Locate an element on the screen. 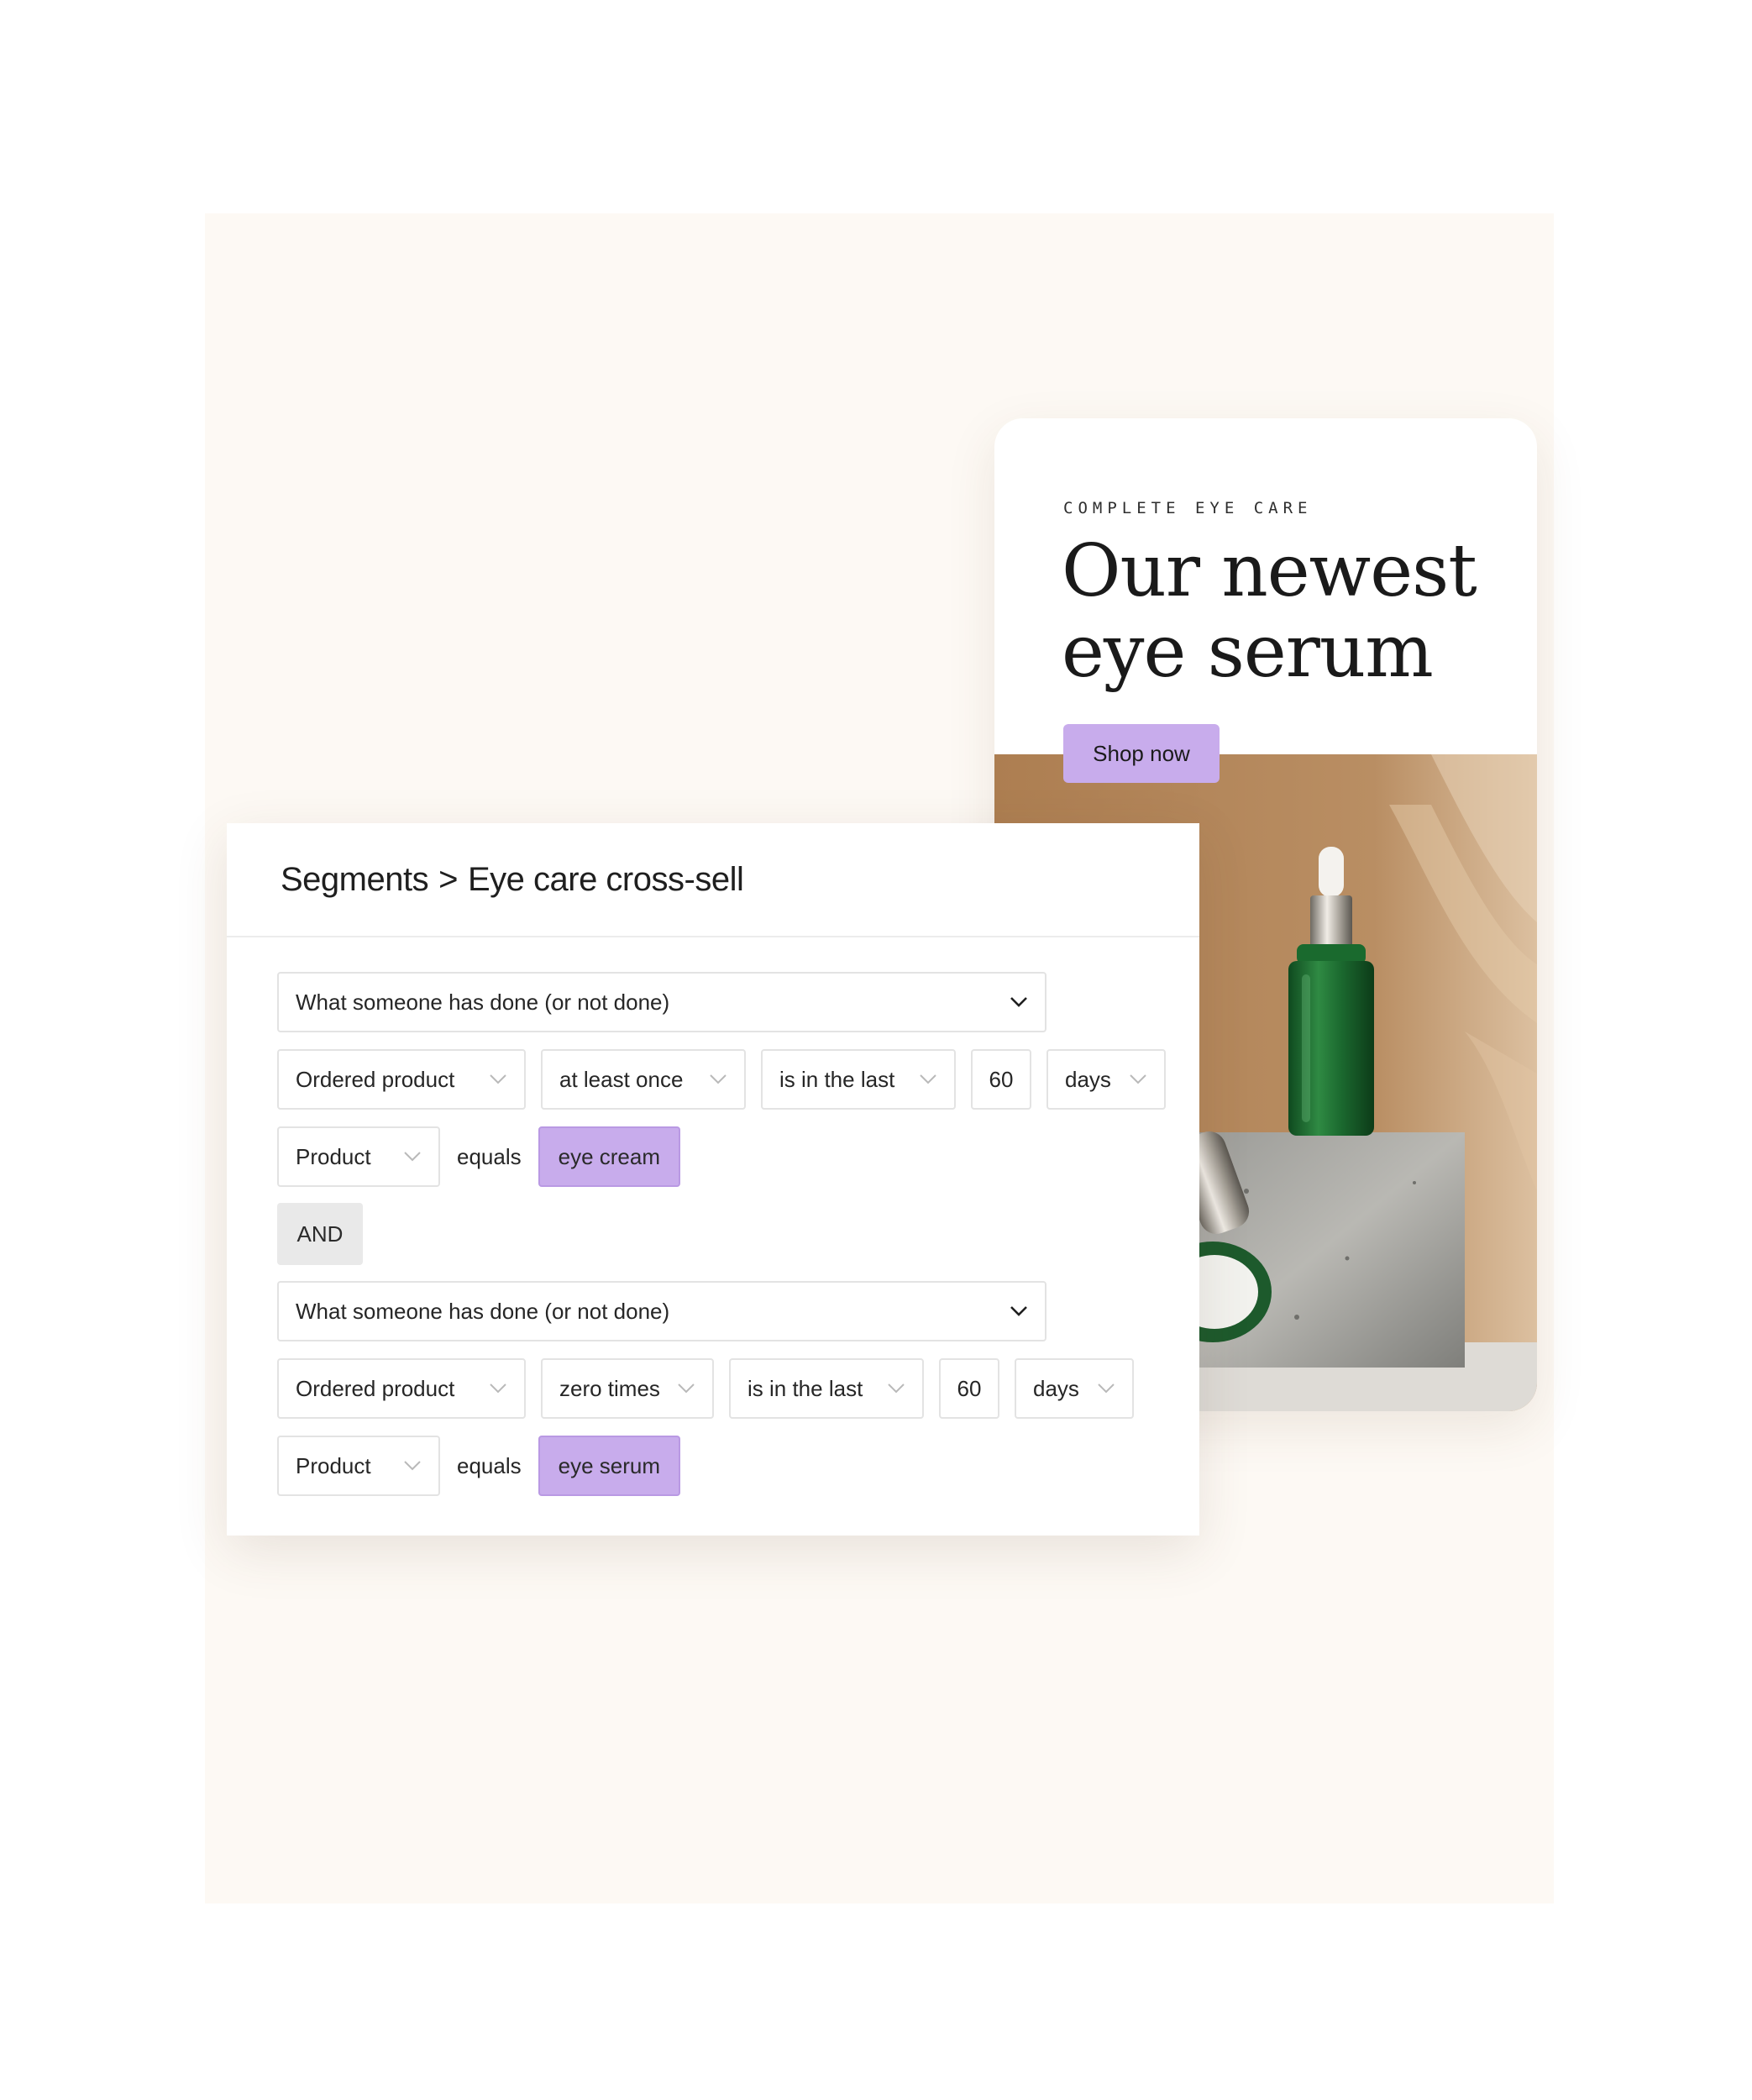 This screenshot has height=2100, width=1752. breadcrumb-current: Eye care cross-sell is located at coordinates (606, 879).